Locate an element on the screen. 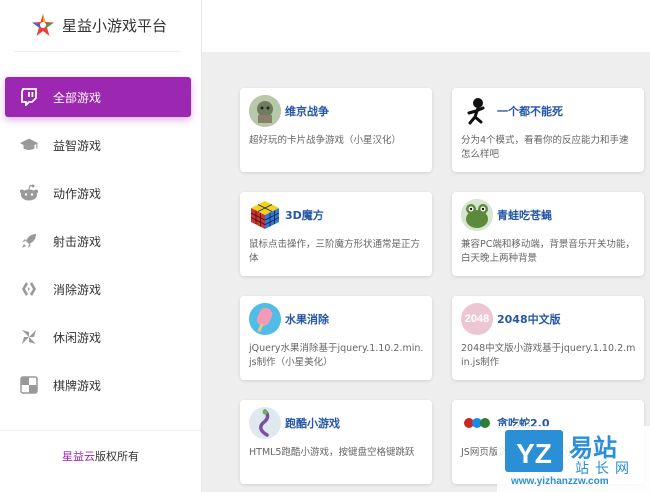 The image size is (650, 492). nav-item-action-games: 动作游戏 is located at coordinates (98, 193).